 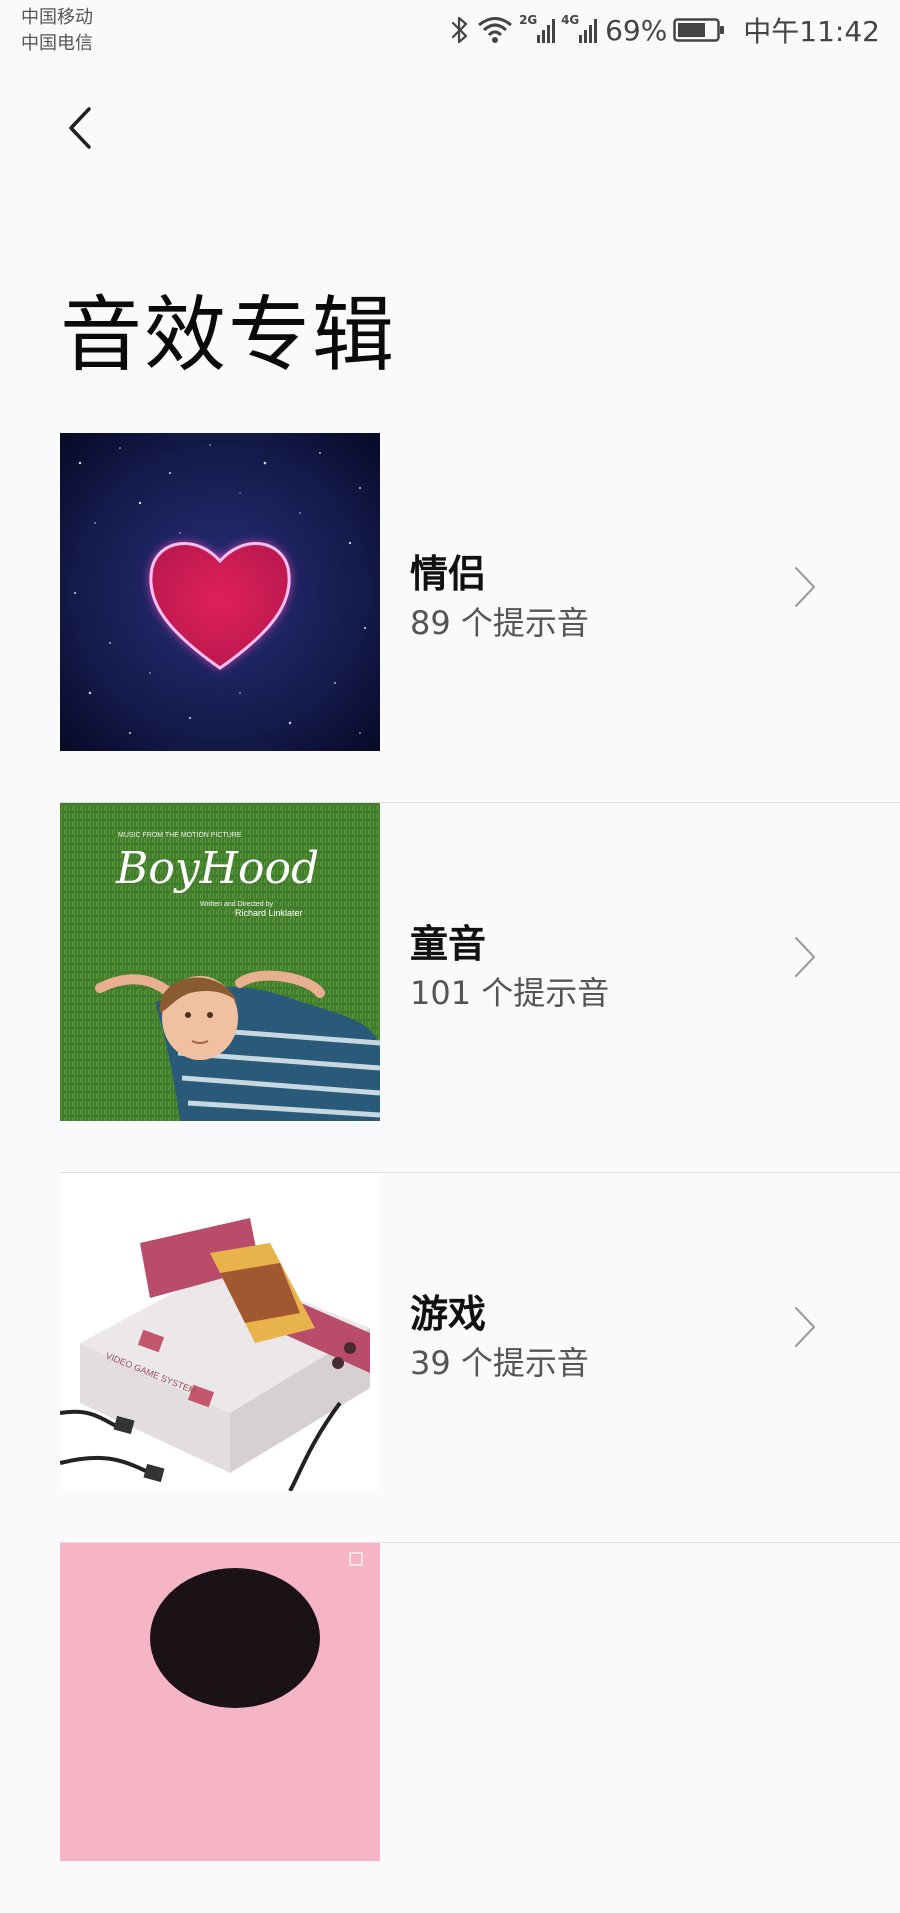 I want to click on album-title: 童音, so click(x=448, y=944).